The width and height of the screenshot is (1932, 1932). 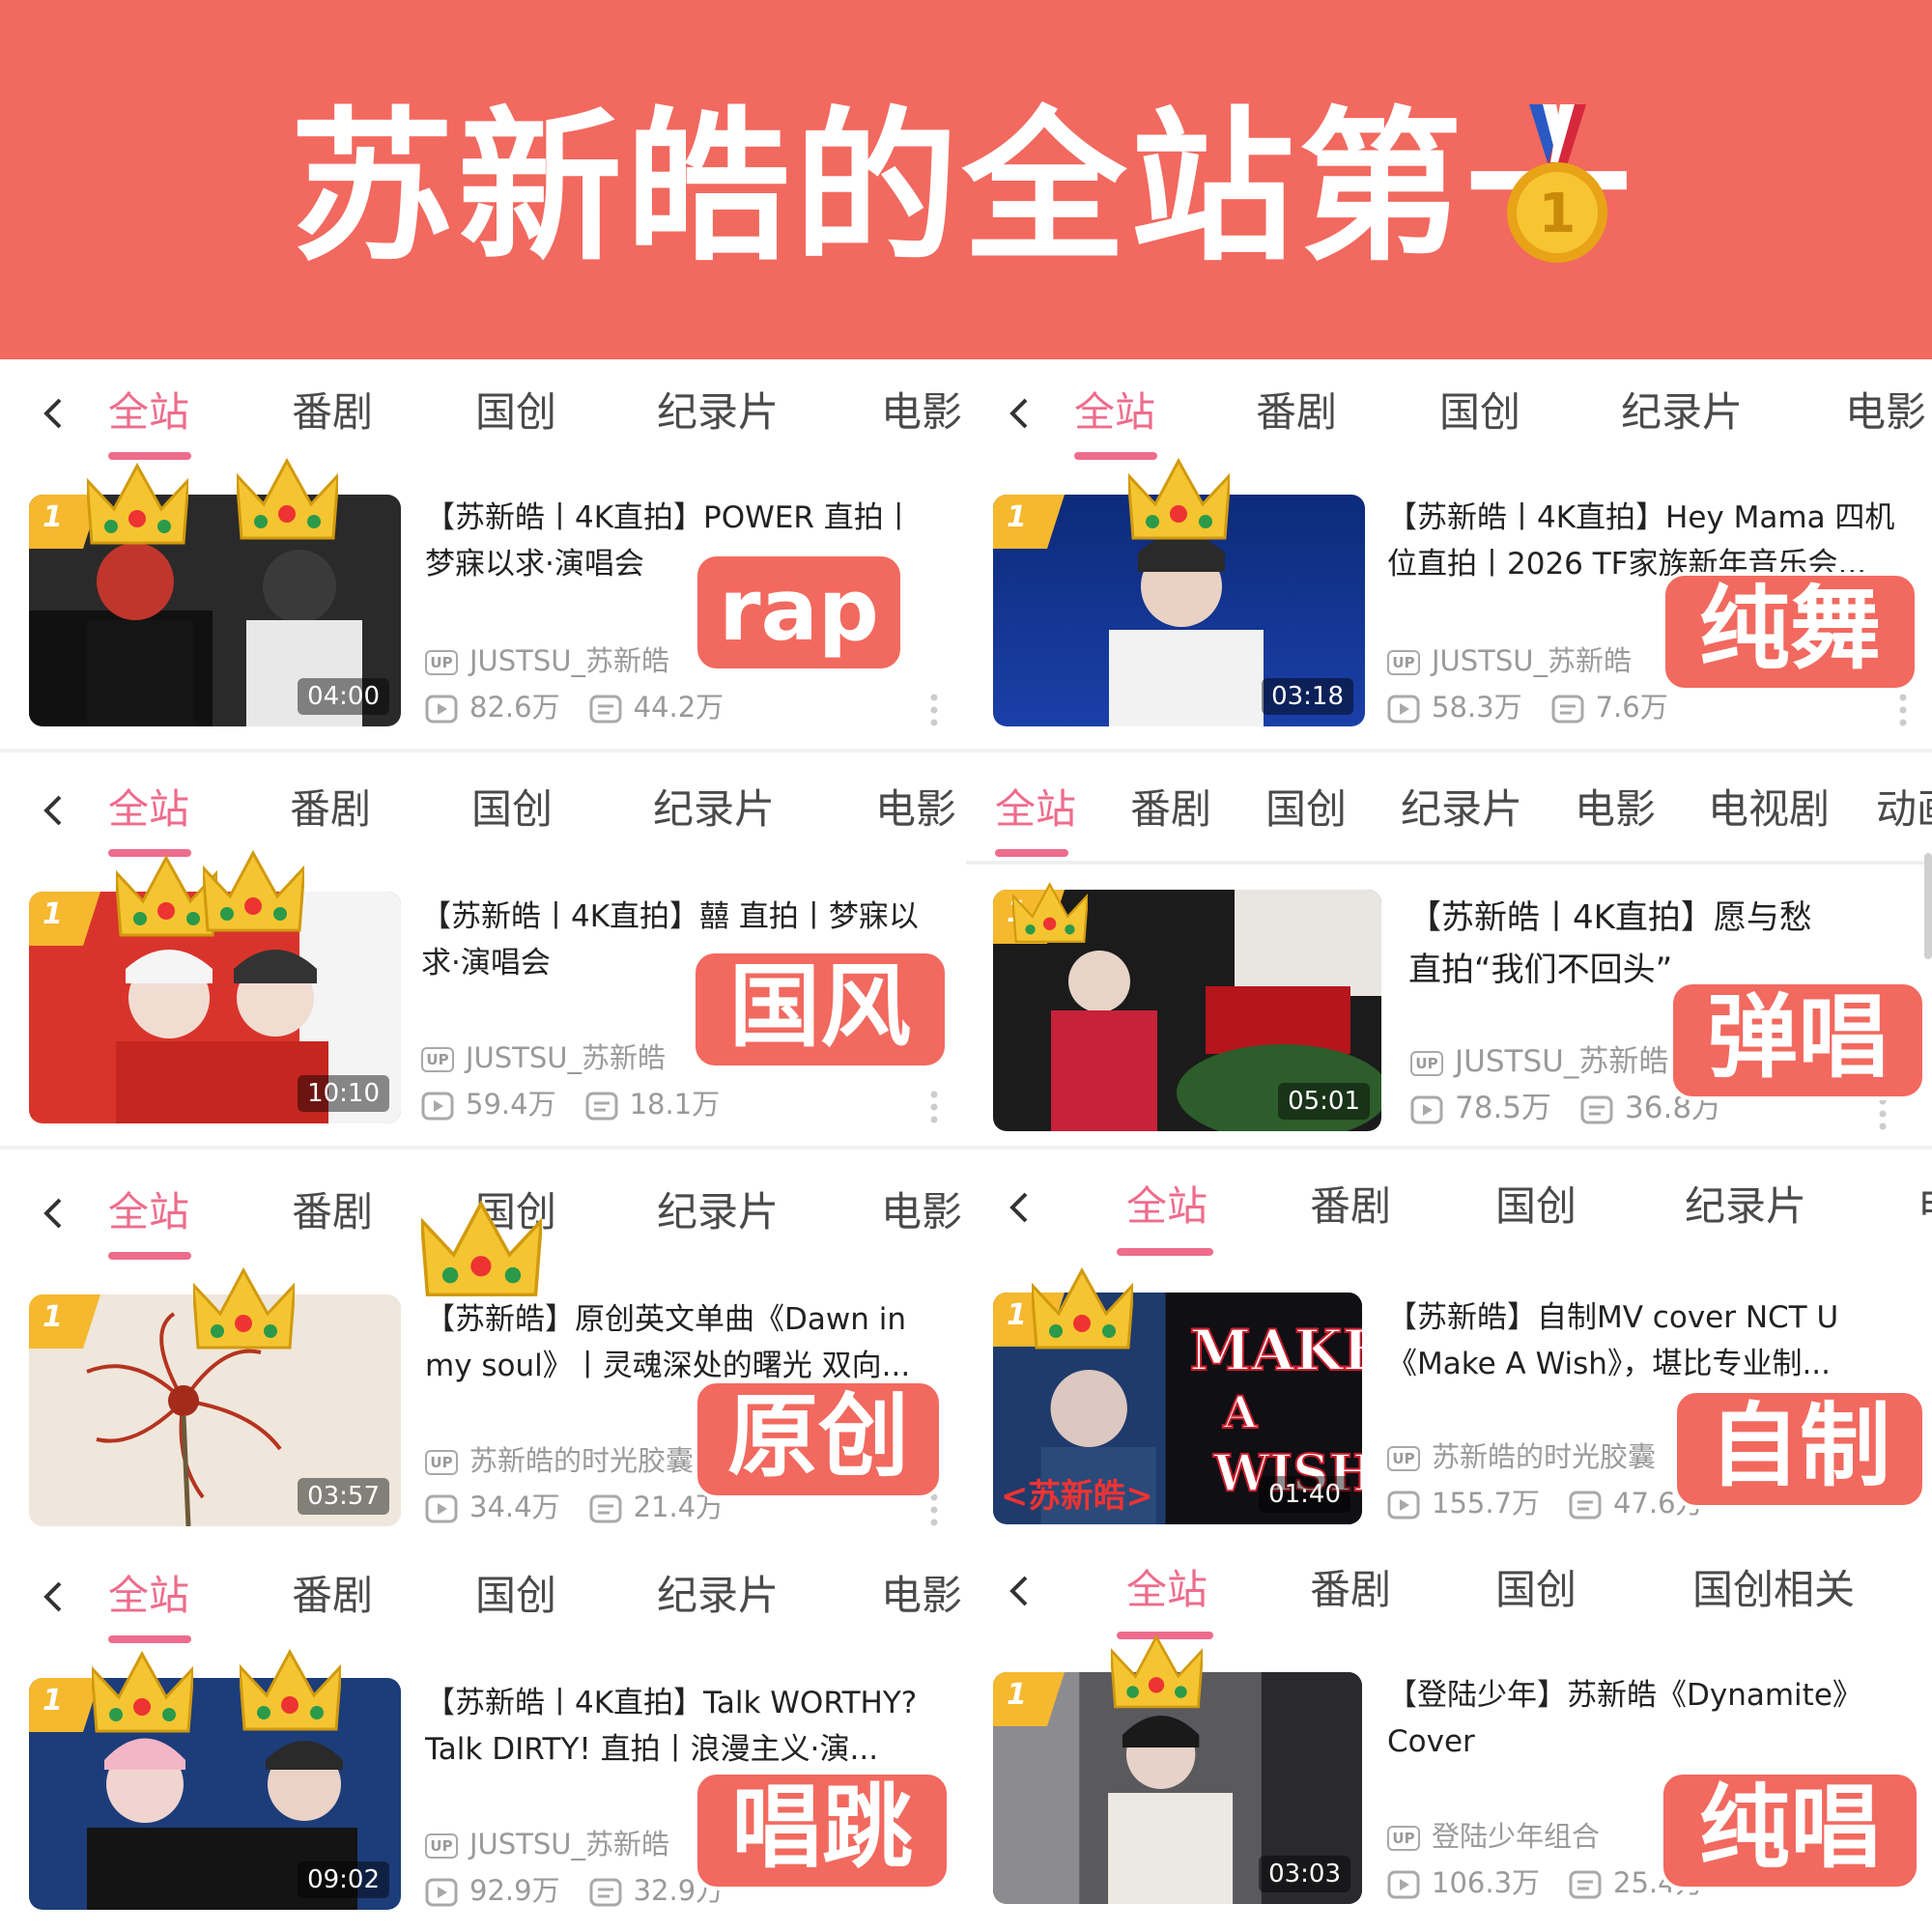 What do you see at coordinates (1773, 1590) in the screenshot?
I see `tab-guochuang-related: 国创相关` at bounding box center [1773, 1590].